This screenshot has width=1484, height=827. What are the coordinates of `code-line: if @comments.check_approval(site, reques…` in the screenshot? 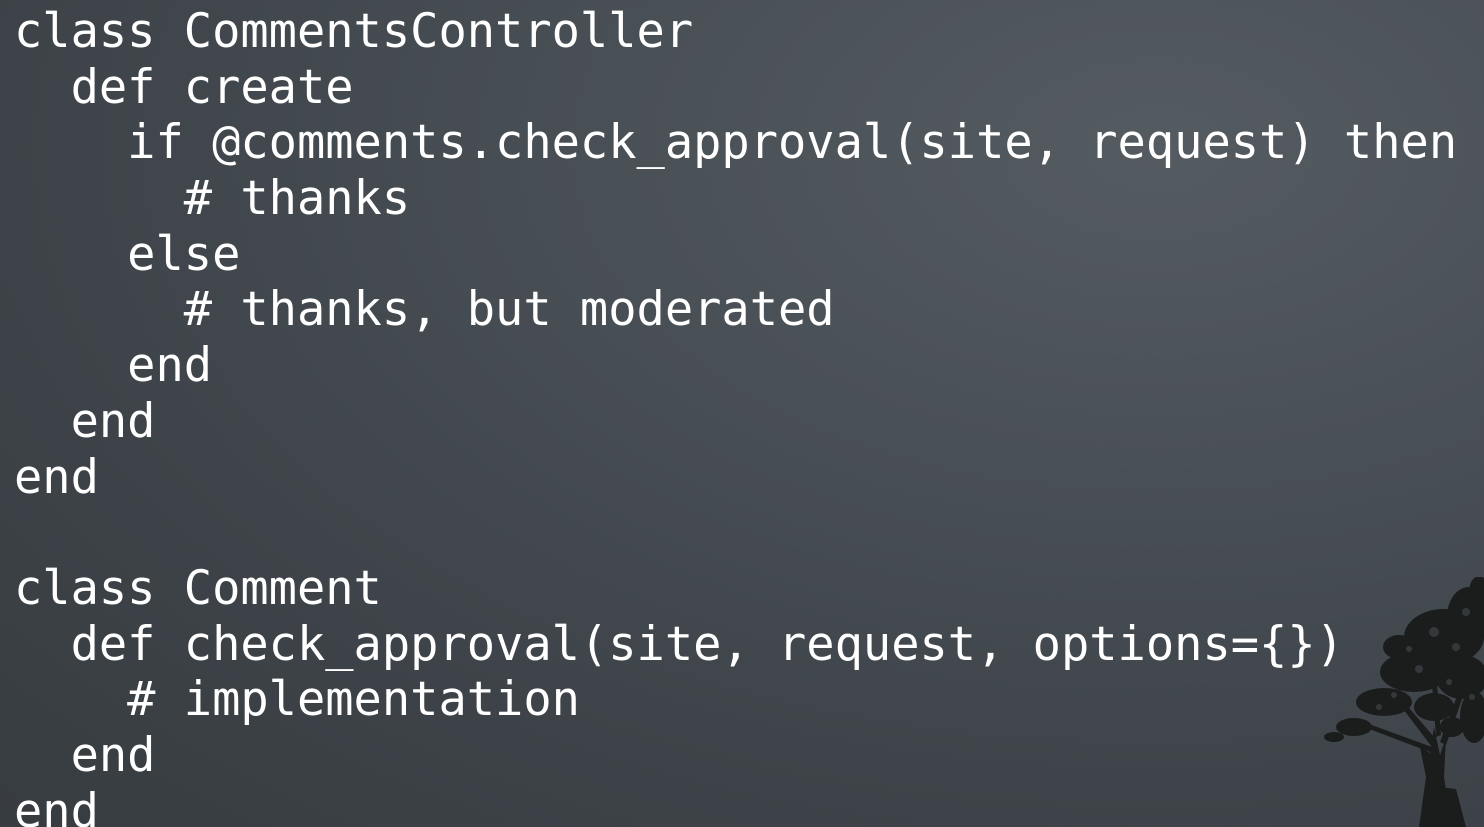 It's located at (736, 143).